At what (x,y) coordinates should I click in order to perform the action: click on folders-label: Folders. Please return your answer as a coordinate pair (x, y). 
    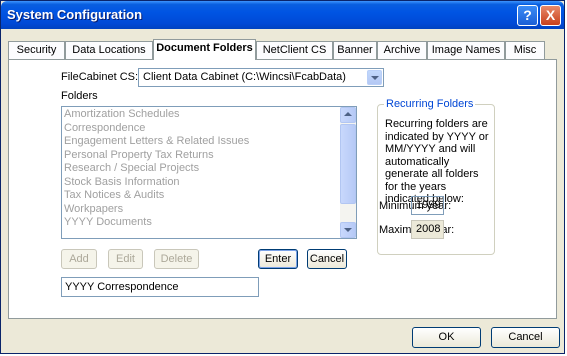
    Looking at the image, I should click on (79, 96).